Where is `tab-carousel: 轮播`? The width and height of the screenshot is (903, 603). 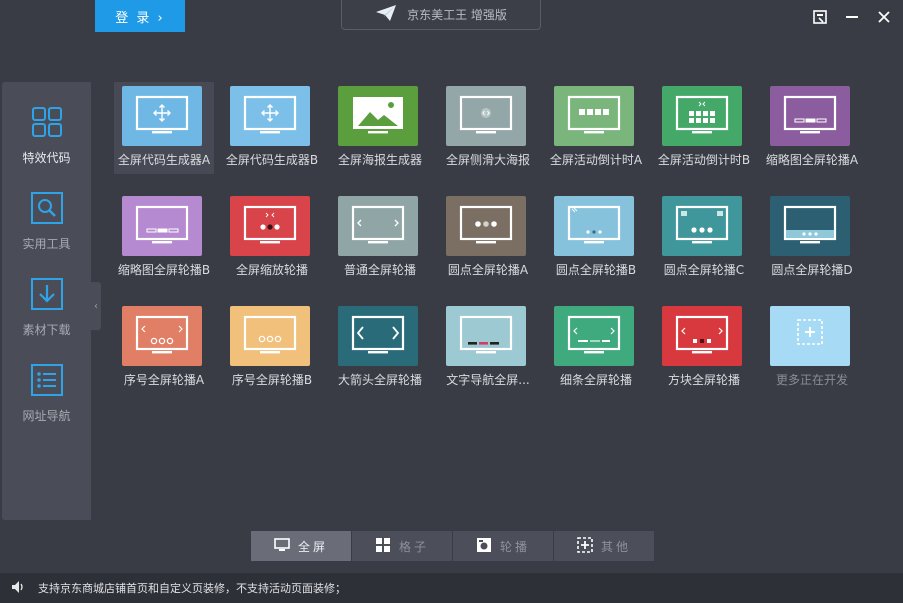 tab-carousel: 轮播 is located at coordinates (503, 546).